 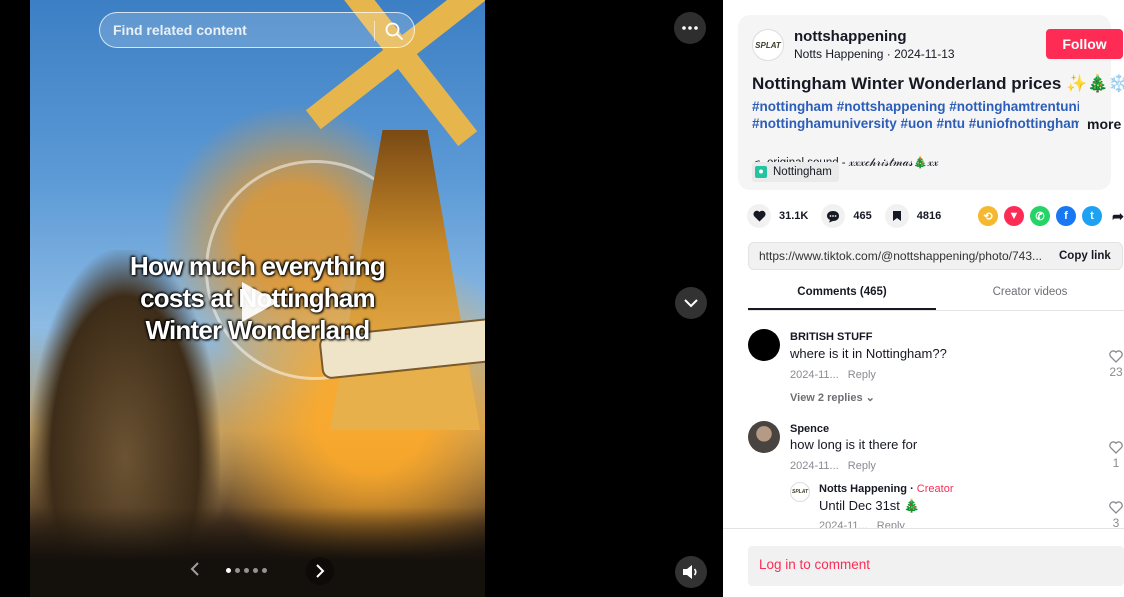 What do you see at coordinates (1116, 372) in the screenshot?
I see `comment-like-count: 23` at bounding box center [1116, 372].